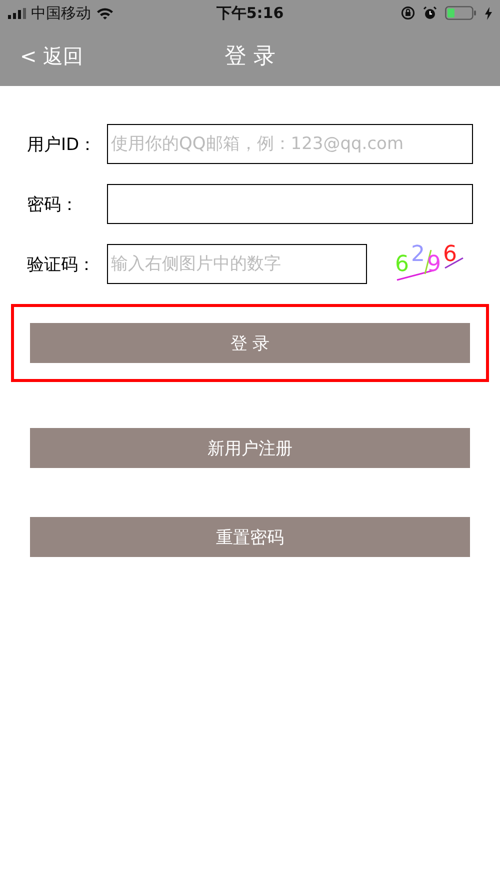  Describe the element at coordinates (408, 13) in the screenshot. I see `rotation-lock-icon` at that location.